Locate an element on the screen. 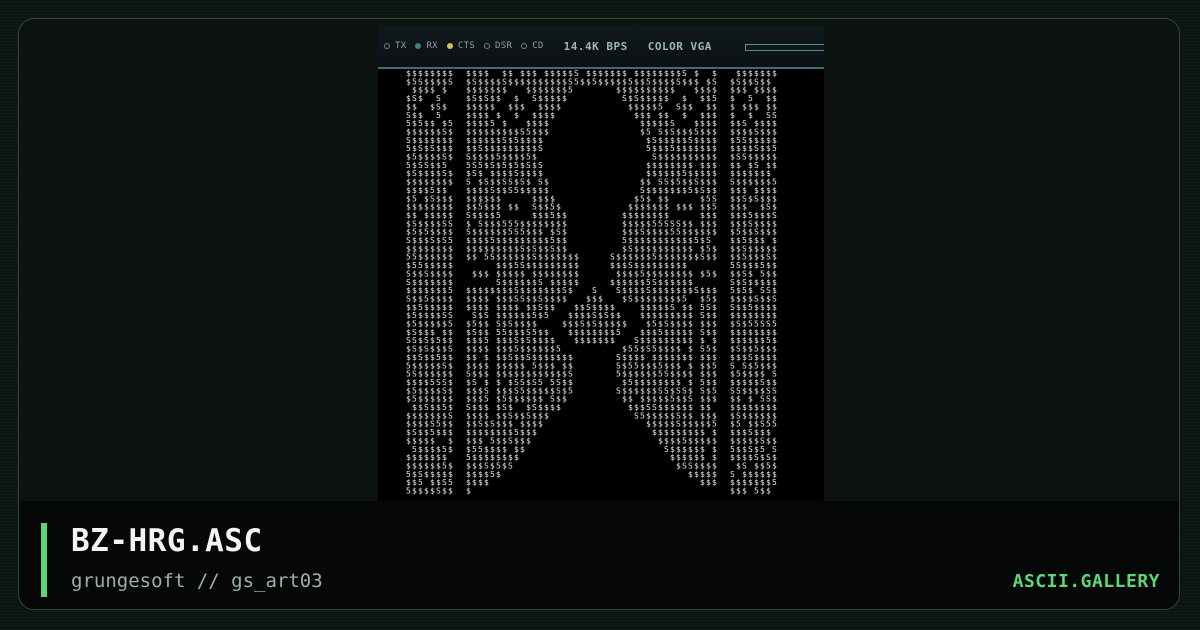 This screenshot has width=1200, height=630. indicator-label: DSR is located at coordinates (504, 46).